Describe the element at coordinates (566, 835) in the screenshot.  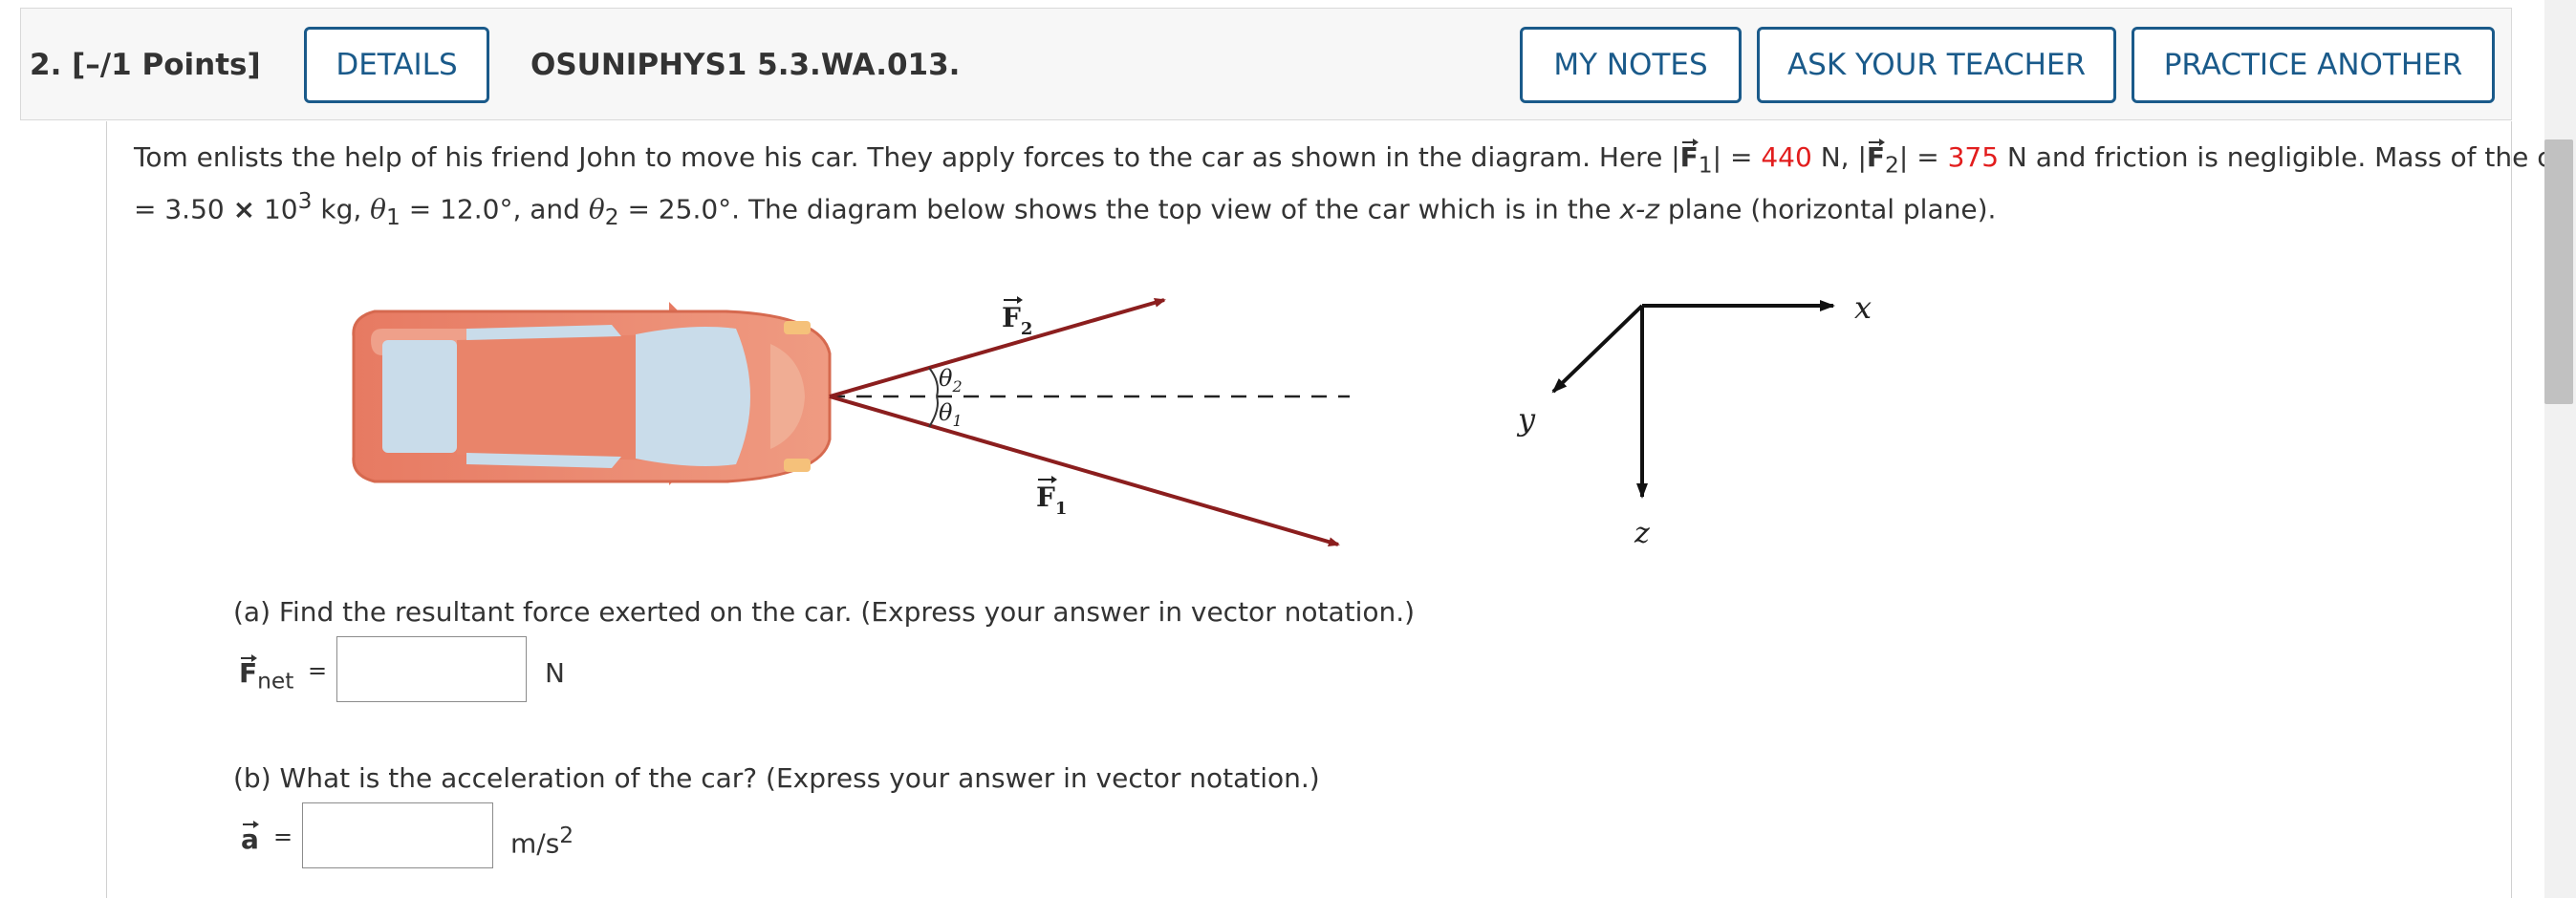
I see `accel-unit-exponent: 2` at that location.